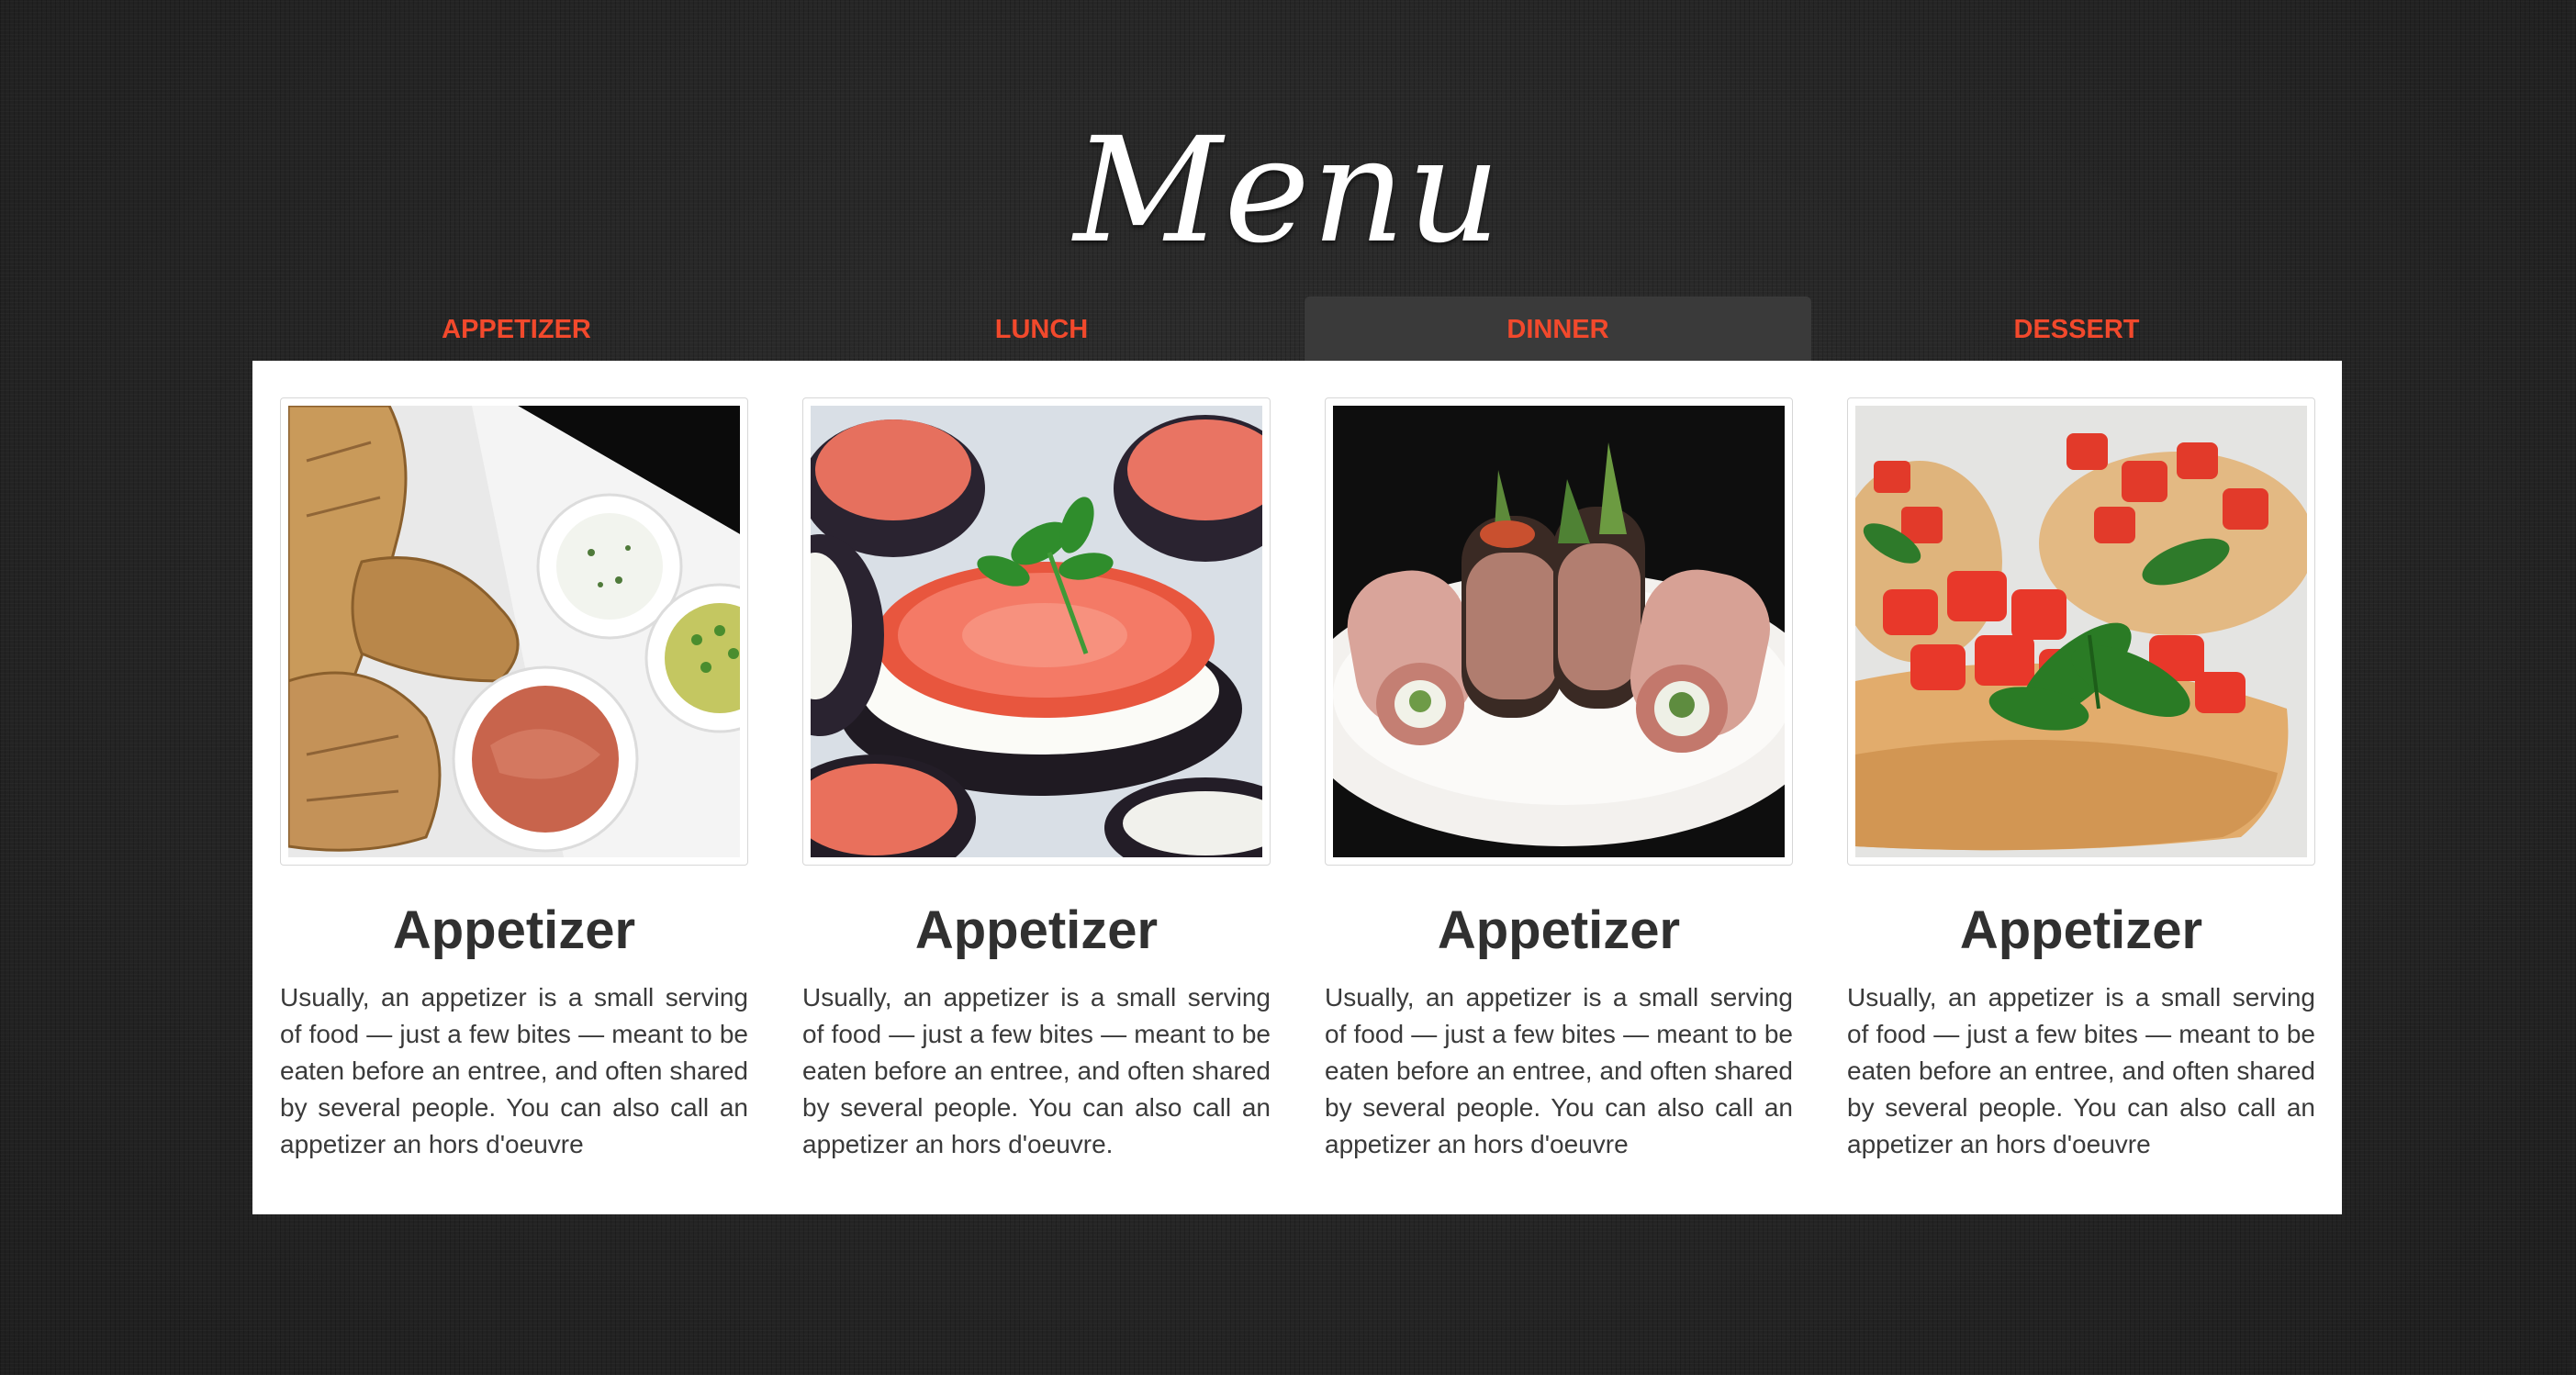  What do you see at coordinates (2076, 328) in the screenshot?
I see `tab-dessert: DESSERT` at bounding box center [2076, 328].